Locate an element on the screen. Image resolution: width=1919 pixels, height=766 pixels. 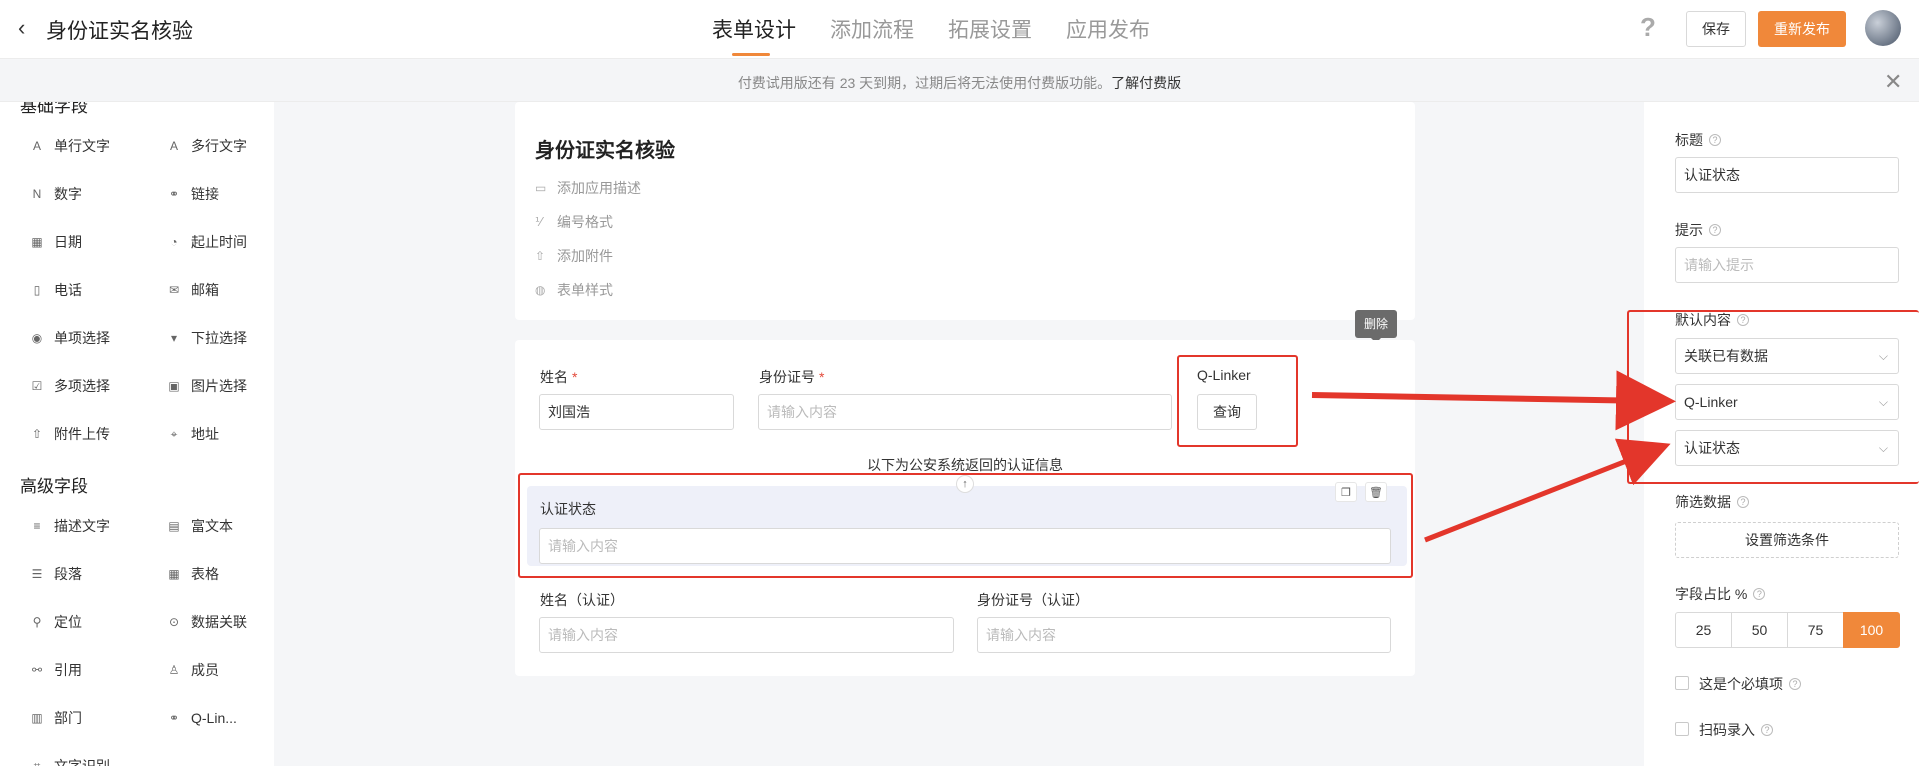
tab-form-design: 表单设计 is located at coordinates (754, 29).